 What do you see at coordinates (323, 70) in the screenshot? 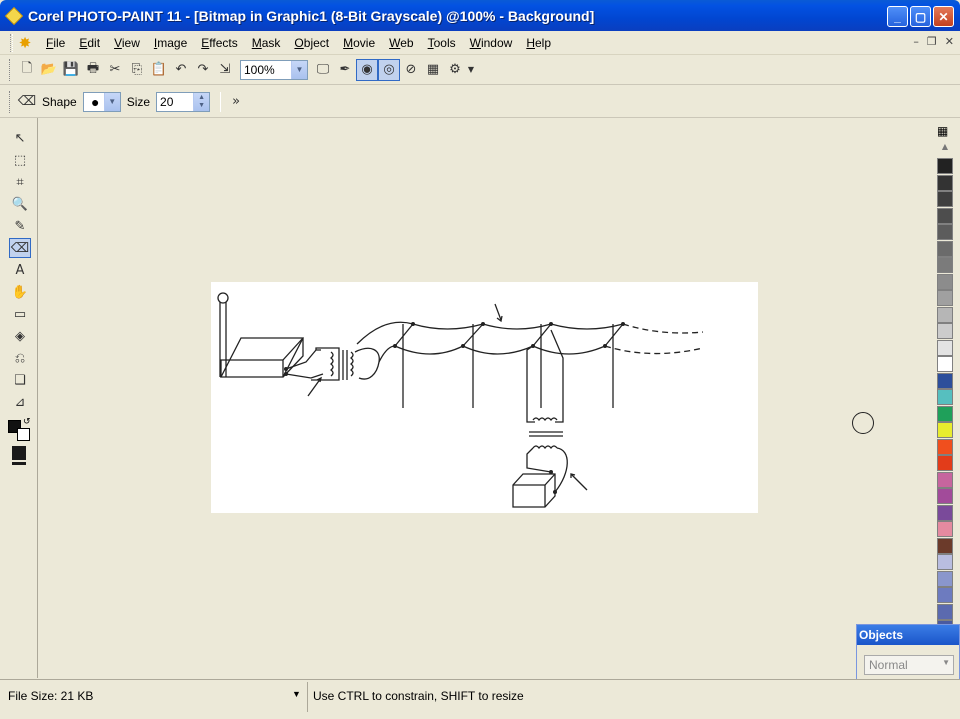
I see `full-screen-preview-icon: 🖵` at bounding box center [323, 70].